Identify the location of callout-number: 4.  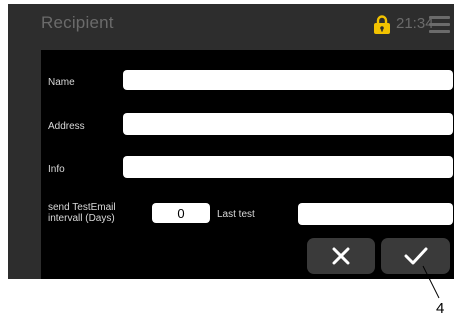
(440, 308).